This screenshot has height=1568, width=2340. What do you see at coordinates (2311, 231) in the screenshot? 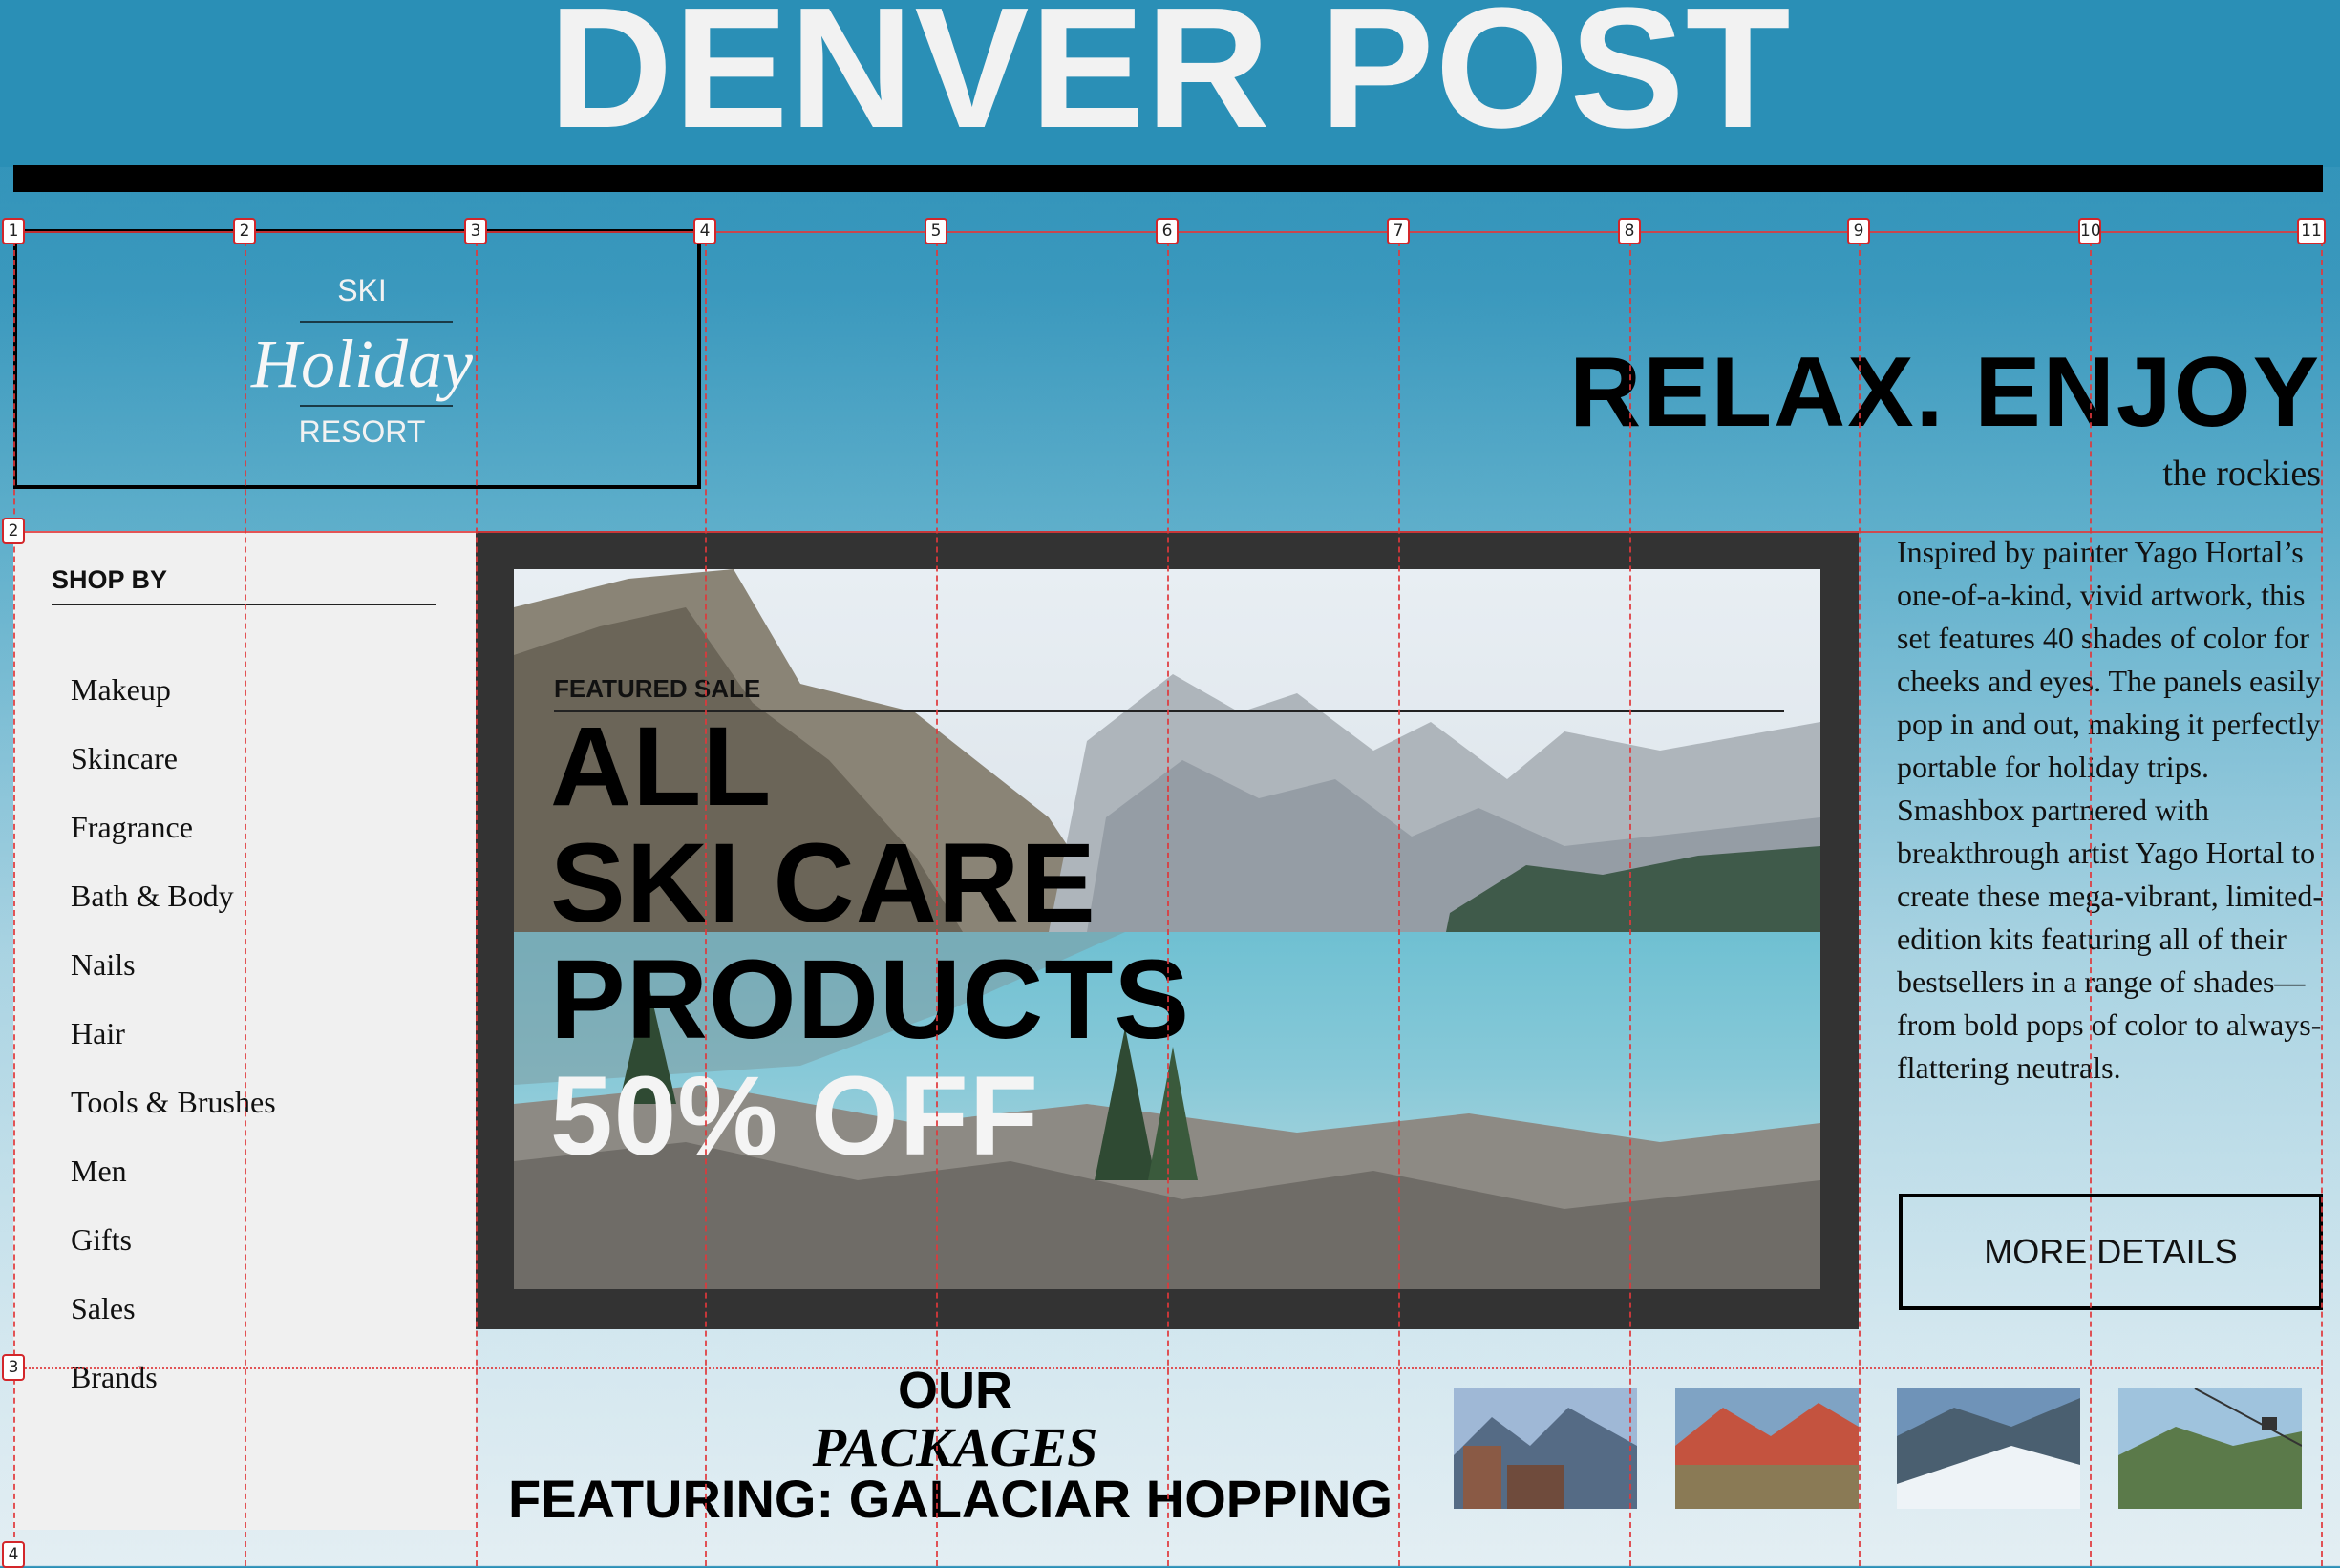
I see `grid-column-marker: 11` at bounding box center [2311, 231].